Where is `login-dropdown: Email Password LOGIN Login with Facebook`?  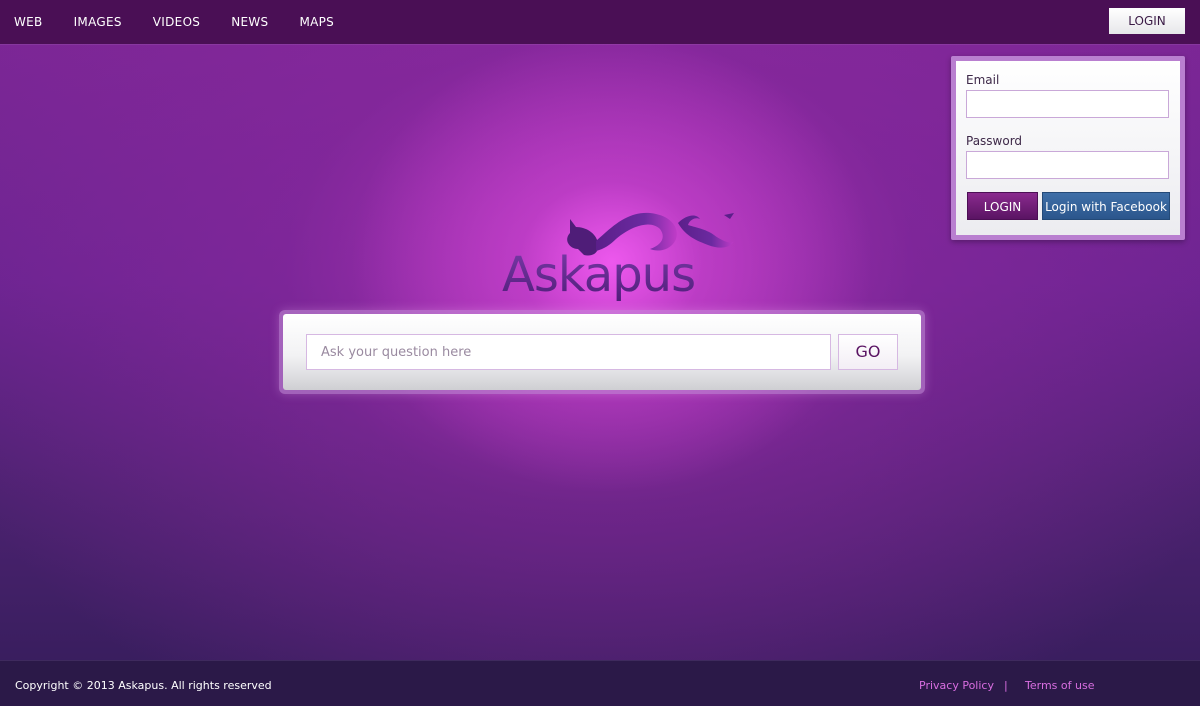 login-dropdown: Email Password LOGIN Login with Facebook is located at coordinates (1068, 148).